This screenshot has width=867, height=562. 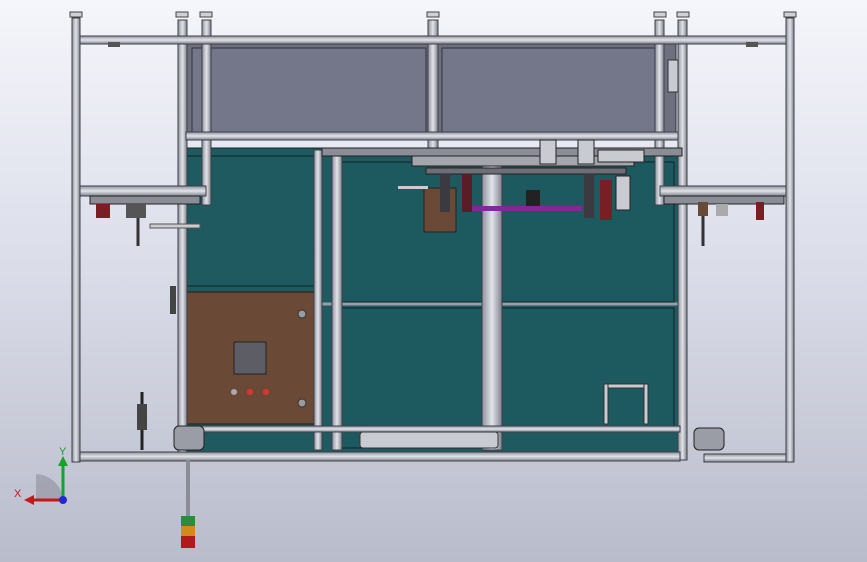 What do you see at coordinates (63, 452) in the screenshot?
I see `y-axis-label: Y` at bounding box center [63, 452].